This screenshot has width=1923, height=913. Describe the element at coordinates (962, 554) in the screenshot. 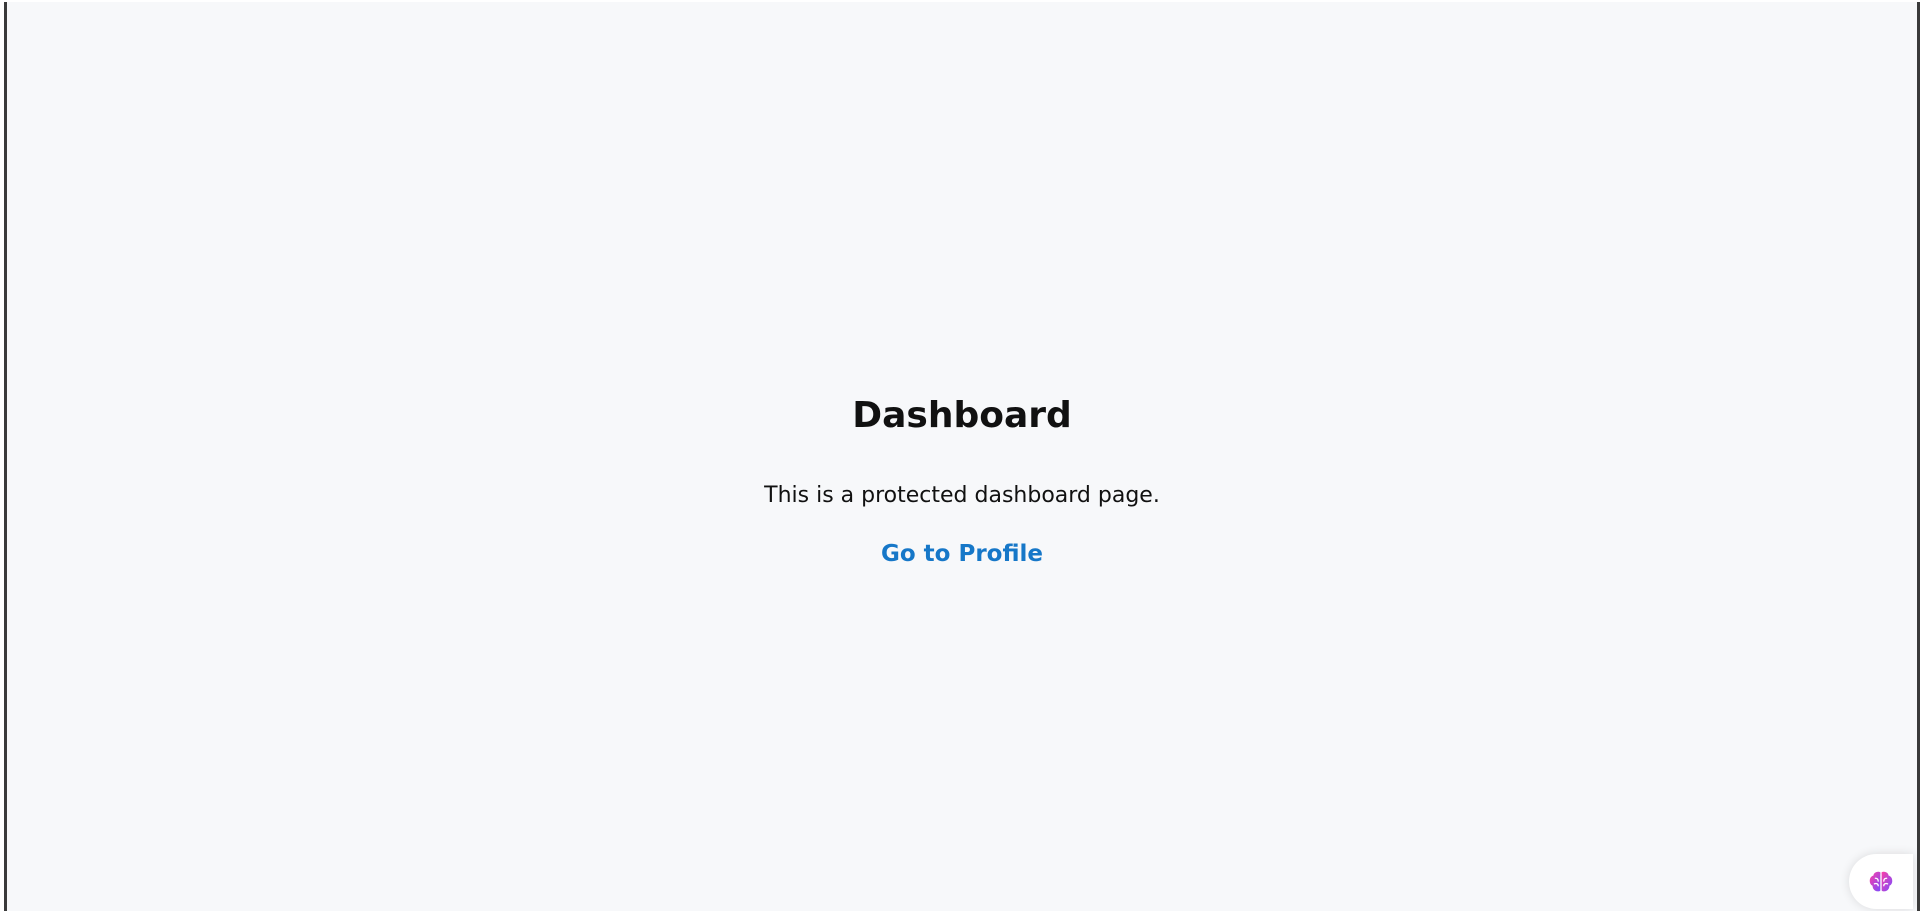

I see `profile-link: Go to Profile` at that location.